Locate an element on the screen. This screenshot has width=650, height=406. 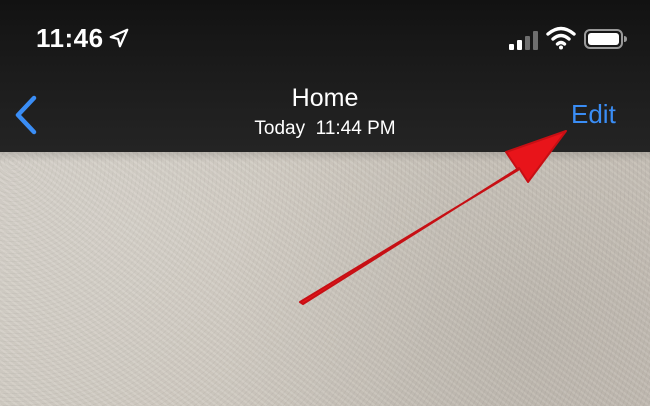
status-time: 11:46 is located at coordinates (70, 38).